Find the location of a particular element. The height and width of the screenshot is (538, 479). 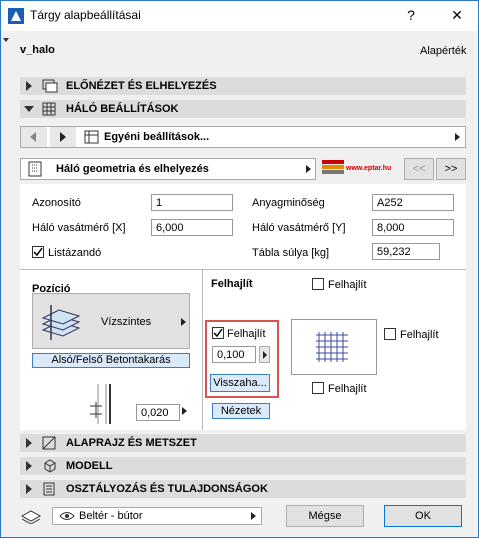

app-icon is located at coordinates (16, 16).